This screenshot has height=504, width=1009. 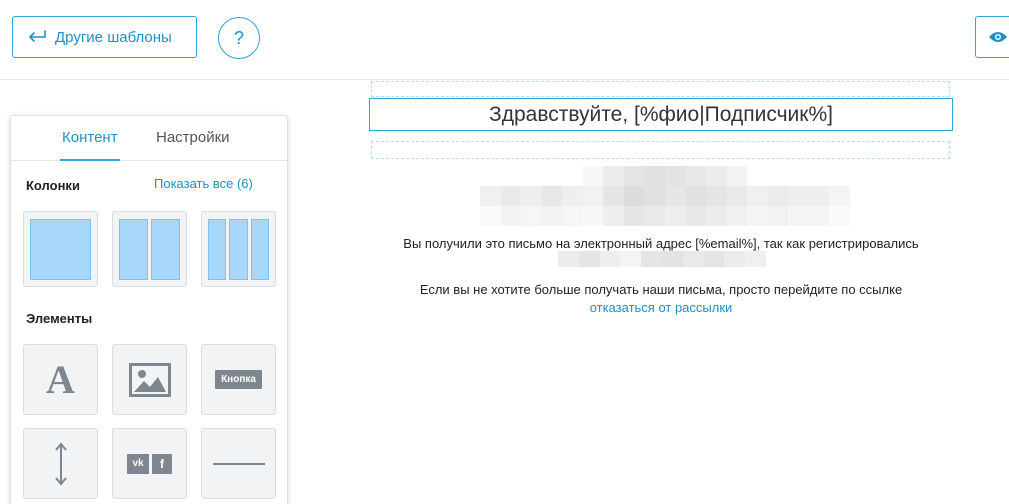 I want to click on facebook-icon: f, so click(x=162, y=463).